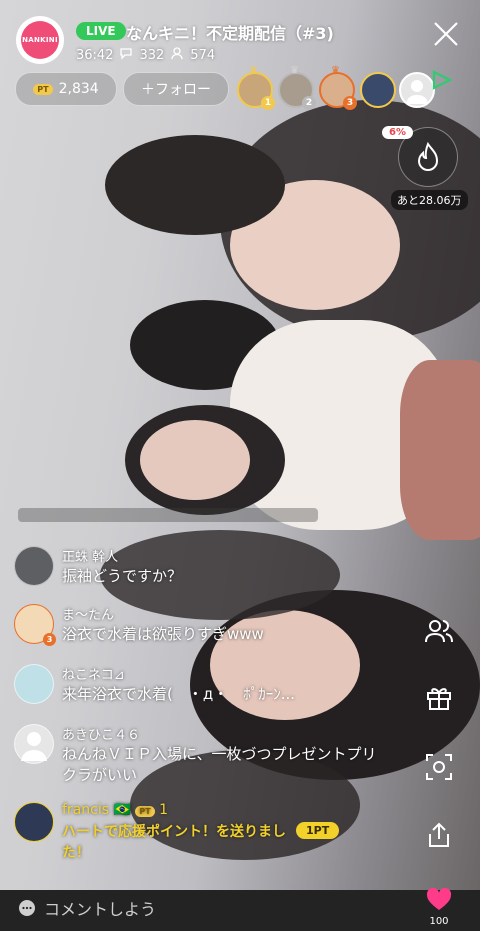 This screenshot has height=931, width=480. Describe the element at coordinates (318, 830) in the screenshot. I see `point-chip: 1PT` at that location.